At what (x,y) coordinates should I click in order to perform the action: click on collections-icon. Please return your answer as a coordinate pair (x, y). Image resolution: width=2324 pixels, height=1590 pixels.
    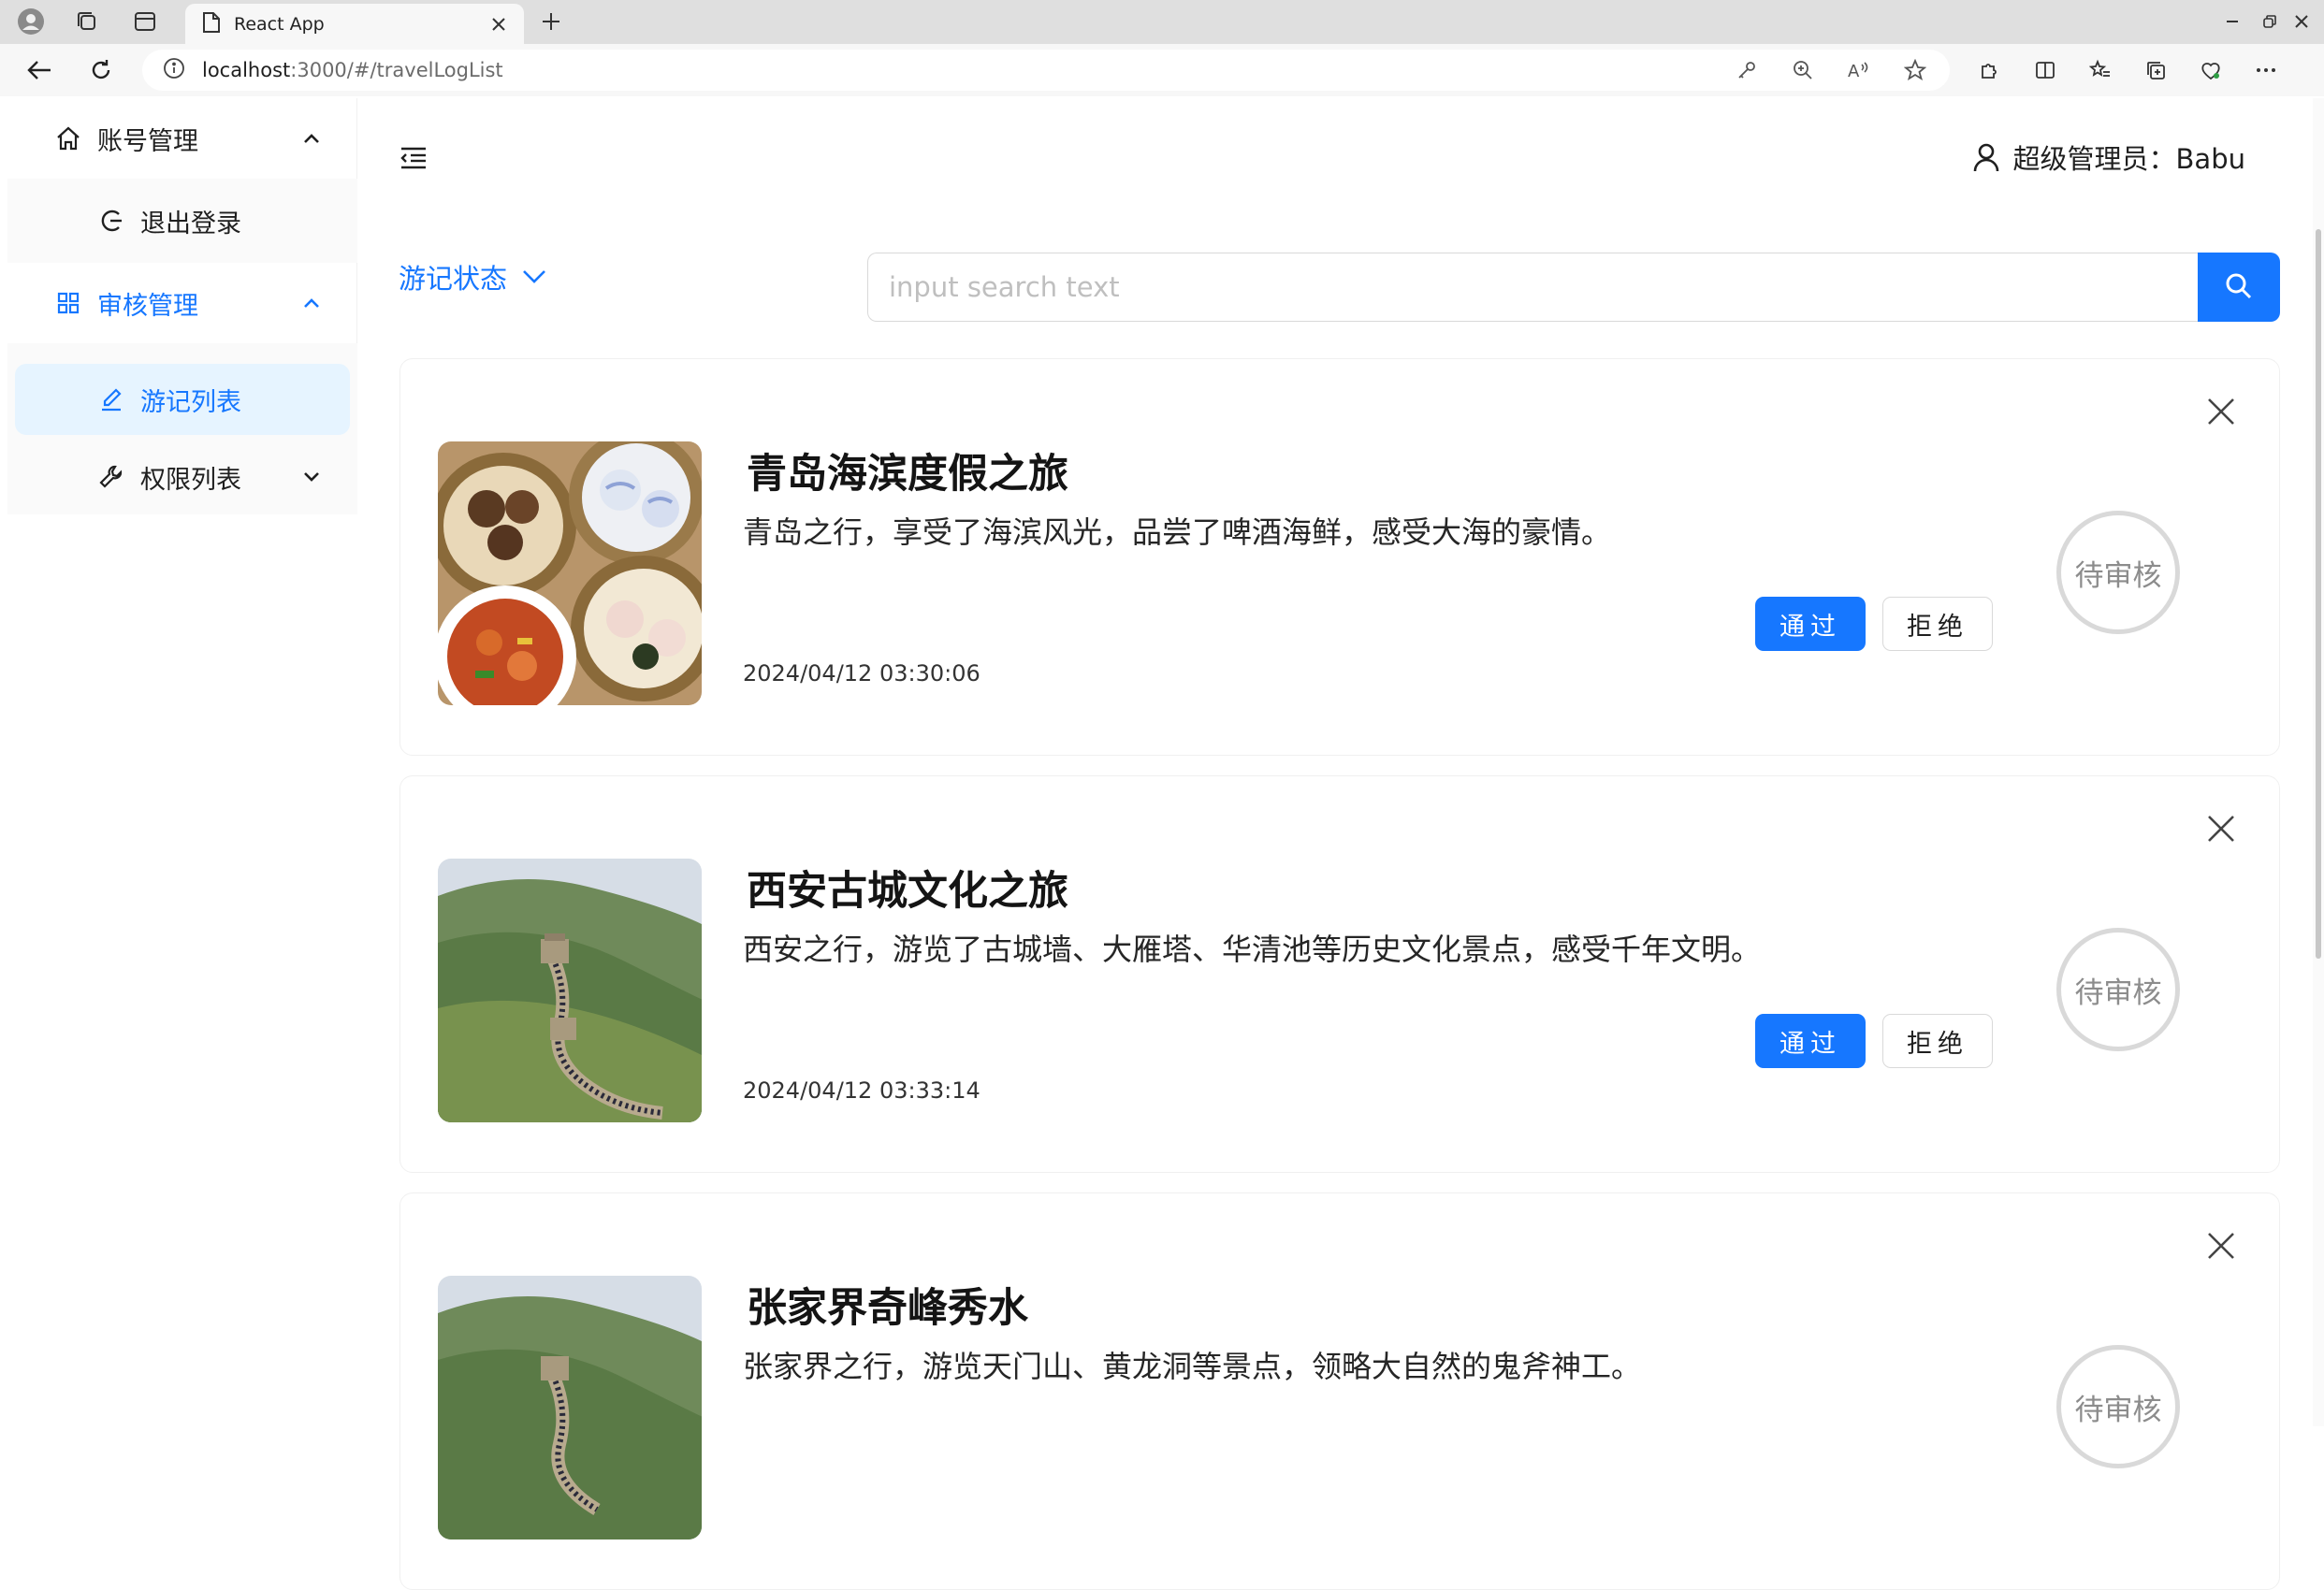
    Looking at the image, I should click on (2155, 70).